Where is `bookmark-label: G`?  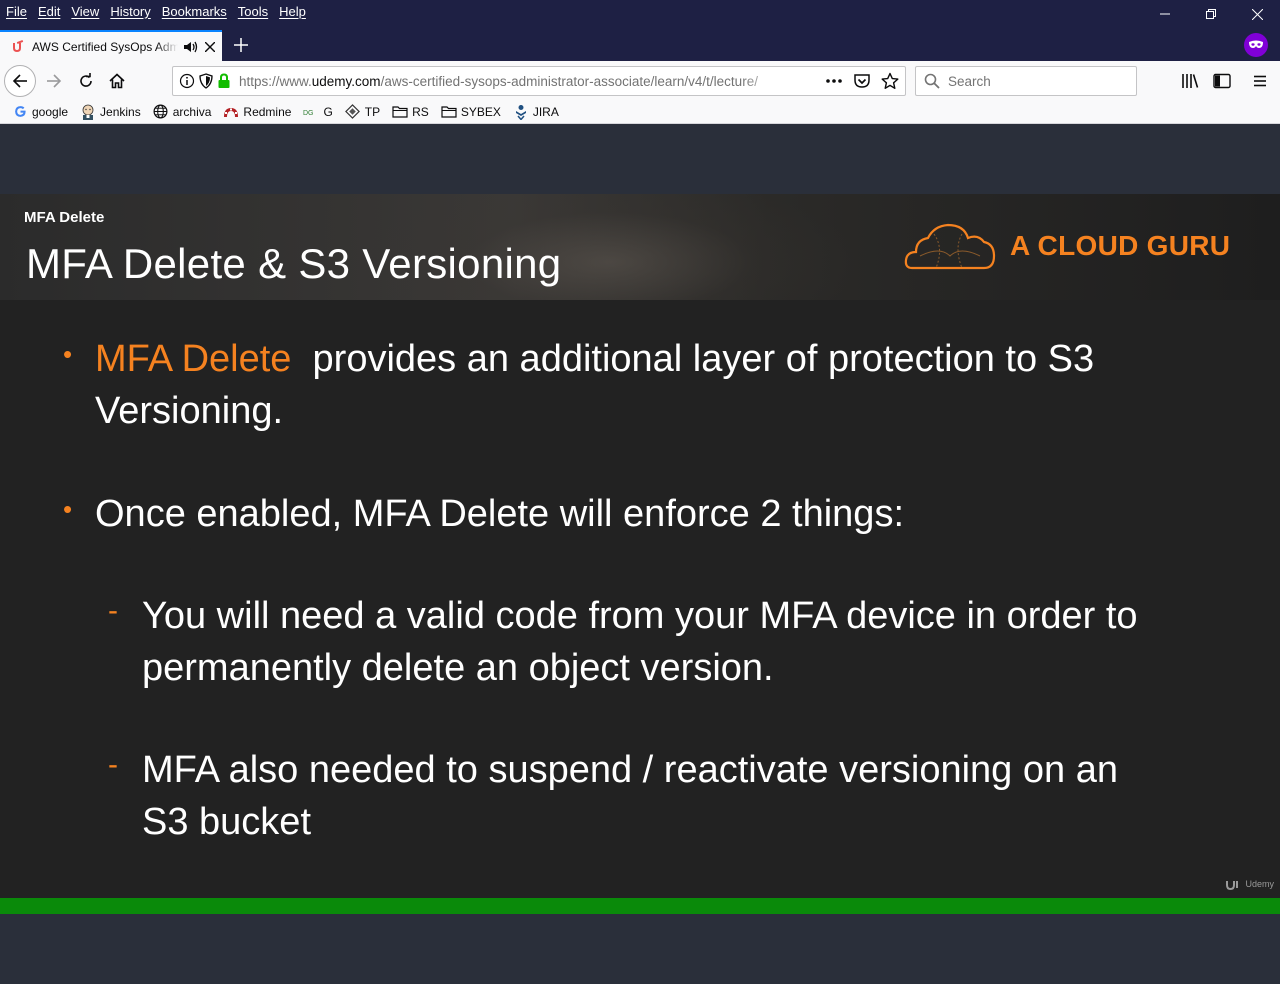 bookmark-label: G is located at coordinates (328, 111).